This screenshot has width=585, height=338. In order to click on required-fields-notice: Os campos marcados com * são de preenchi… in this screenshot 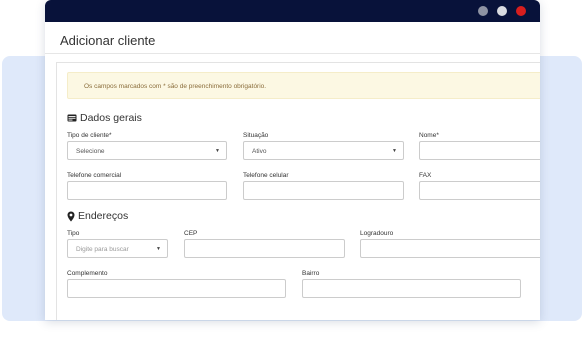, I will do `click(303, 85)`.